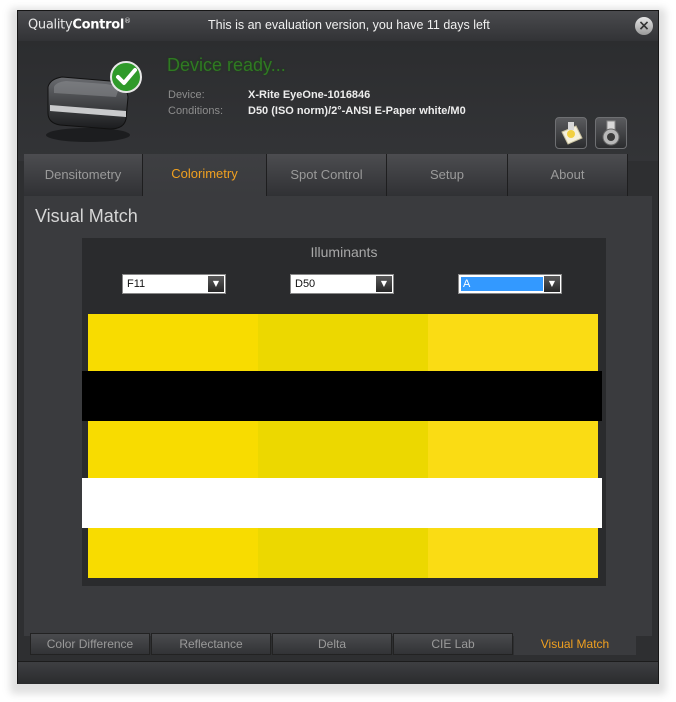 The width and height of the screenshot is (676, 702). I want to click on illuminant-select-2-value: D50, so click(305, 284).